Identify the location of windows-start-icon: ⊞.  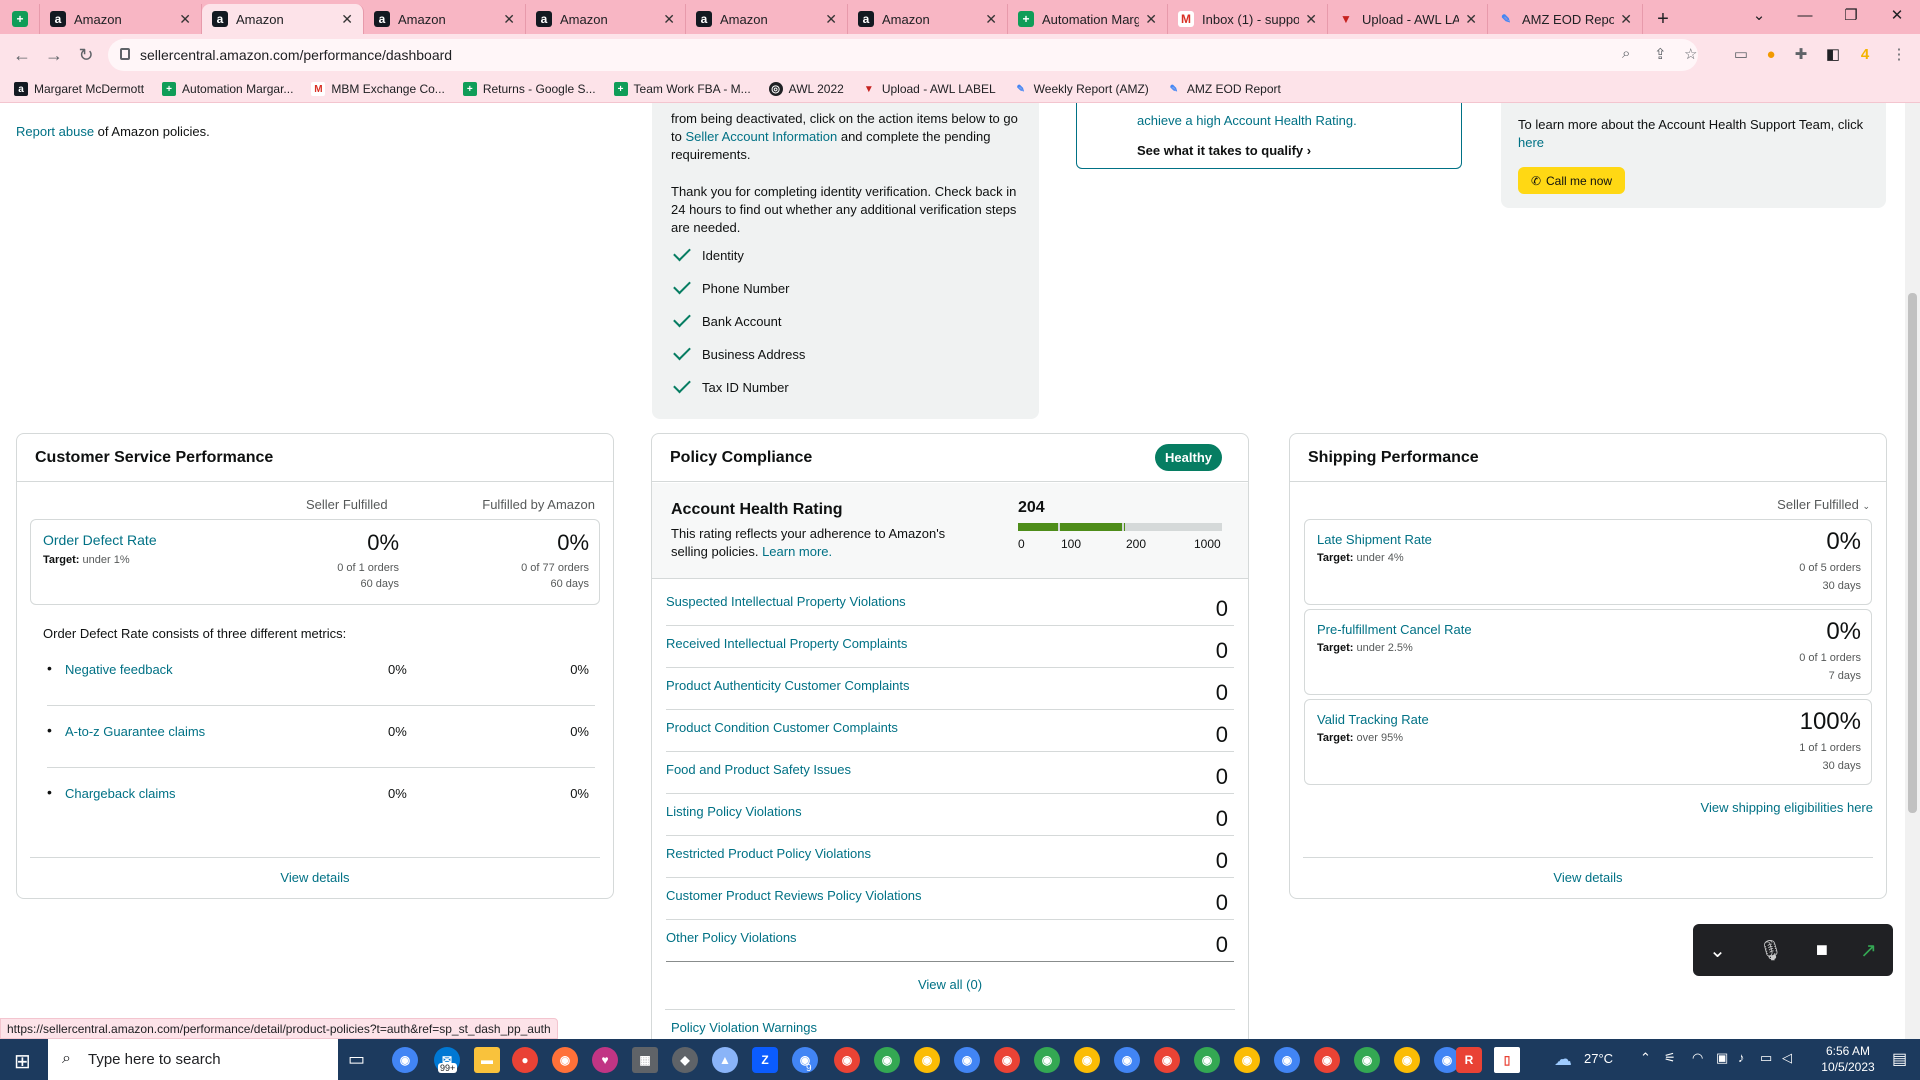
(22, 1061).